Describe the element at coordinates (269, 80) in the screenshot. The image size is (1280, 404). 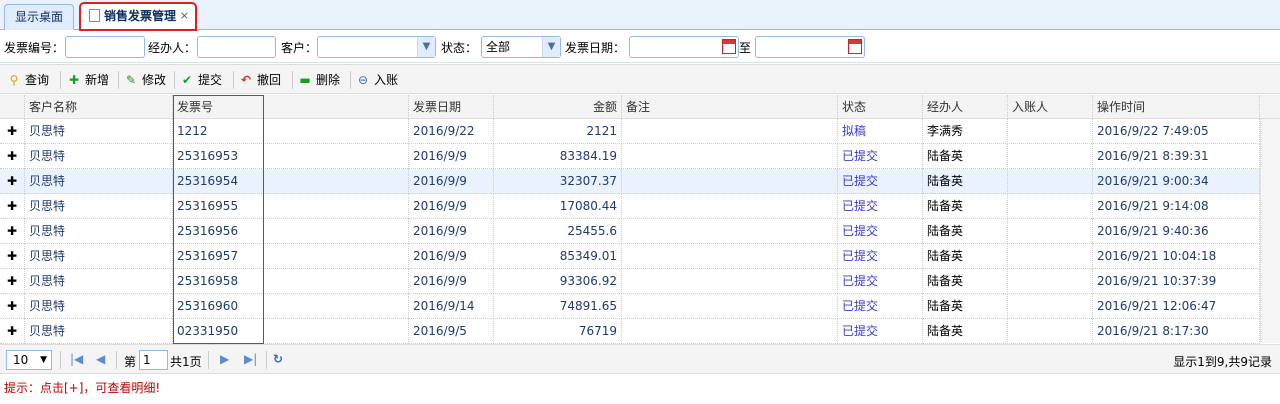
I see `revoke-label: 撤回` at that location.